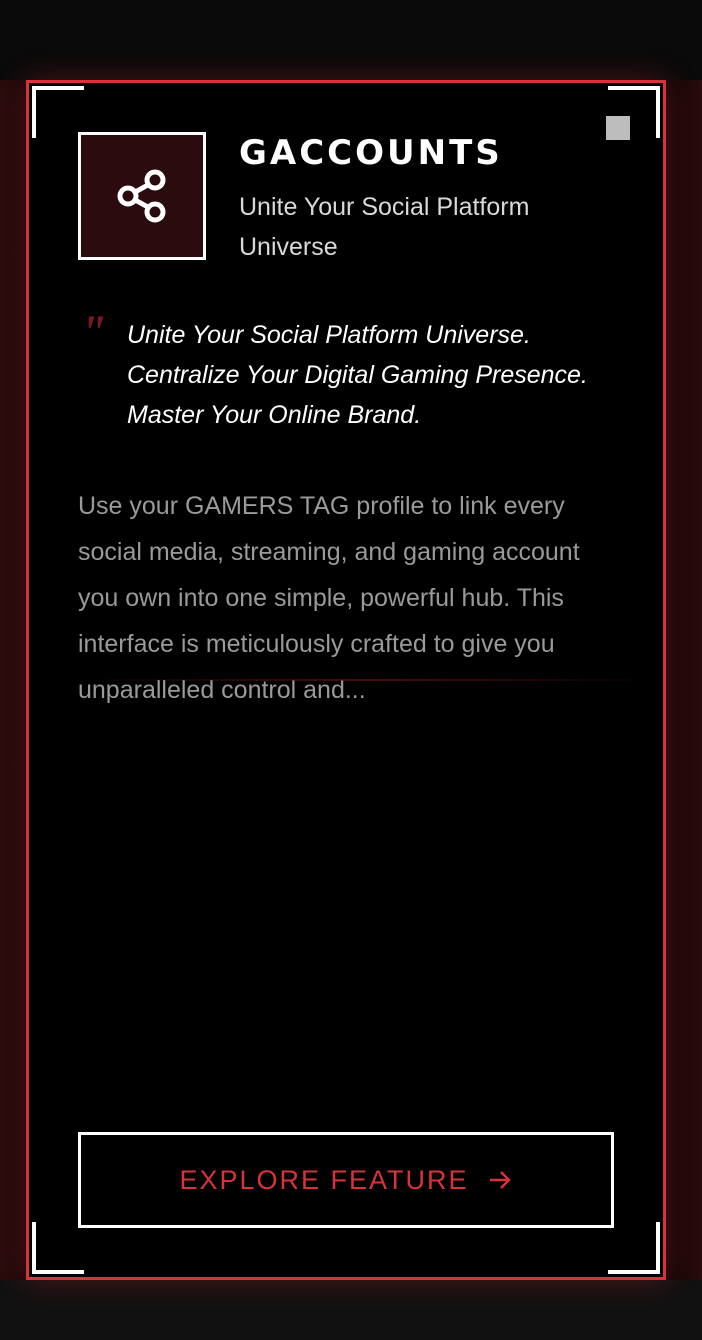 The width and height of the screenshot is (702, 1340). What do you see at coordinates (618, 128) in the screenshot?
I see `status-indicator` at bounding box center [618, 128].